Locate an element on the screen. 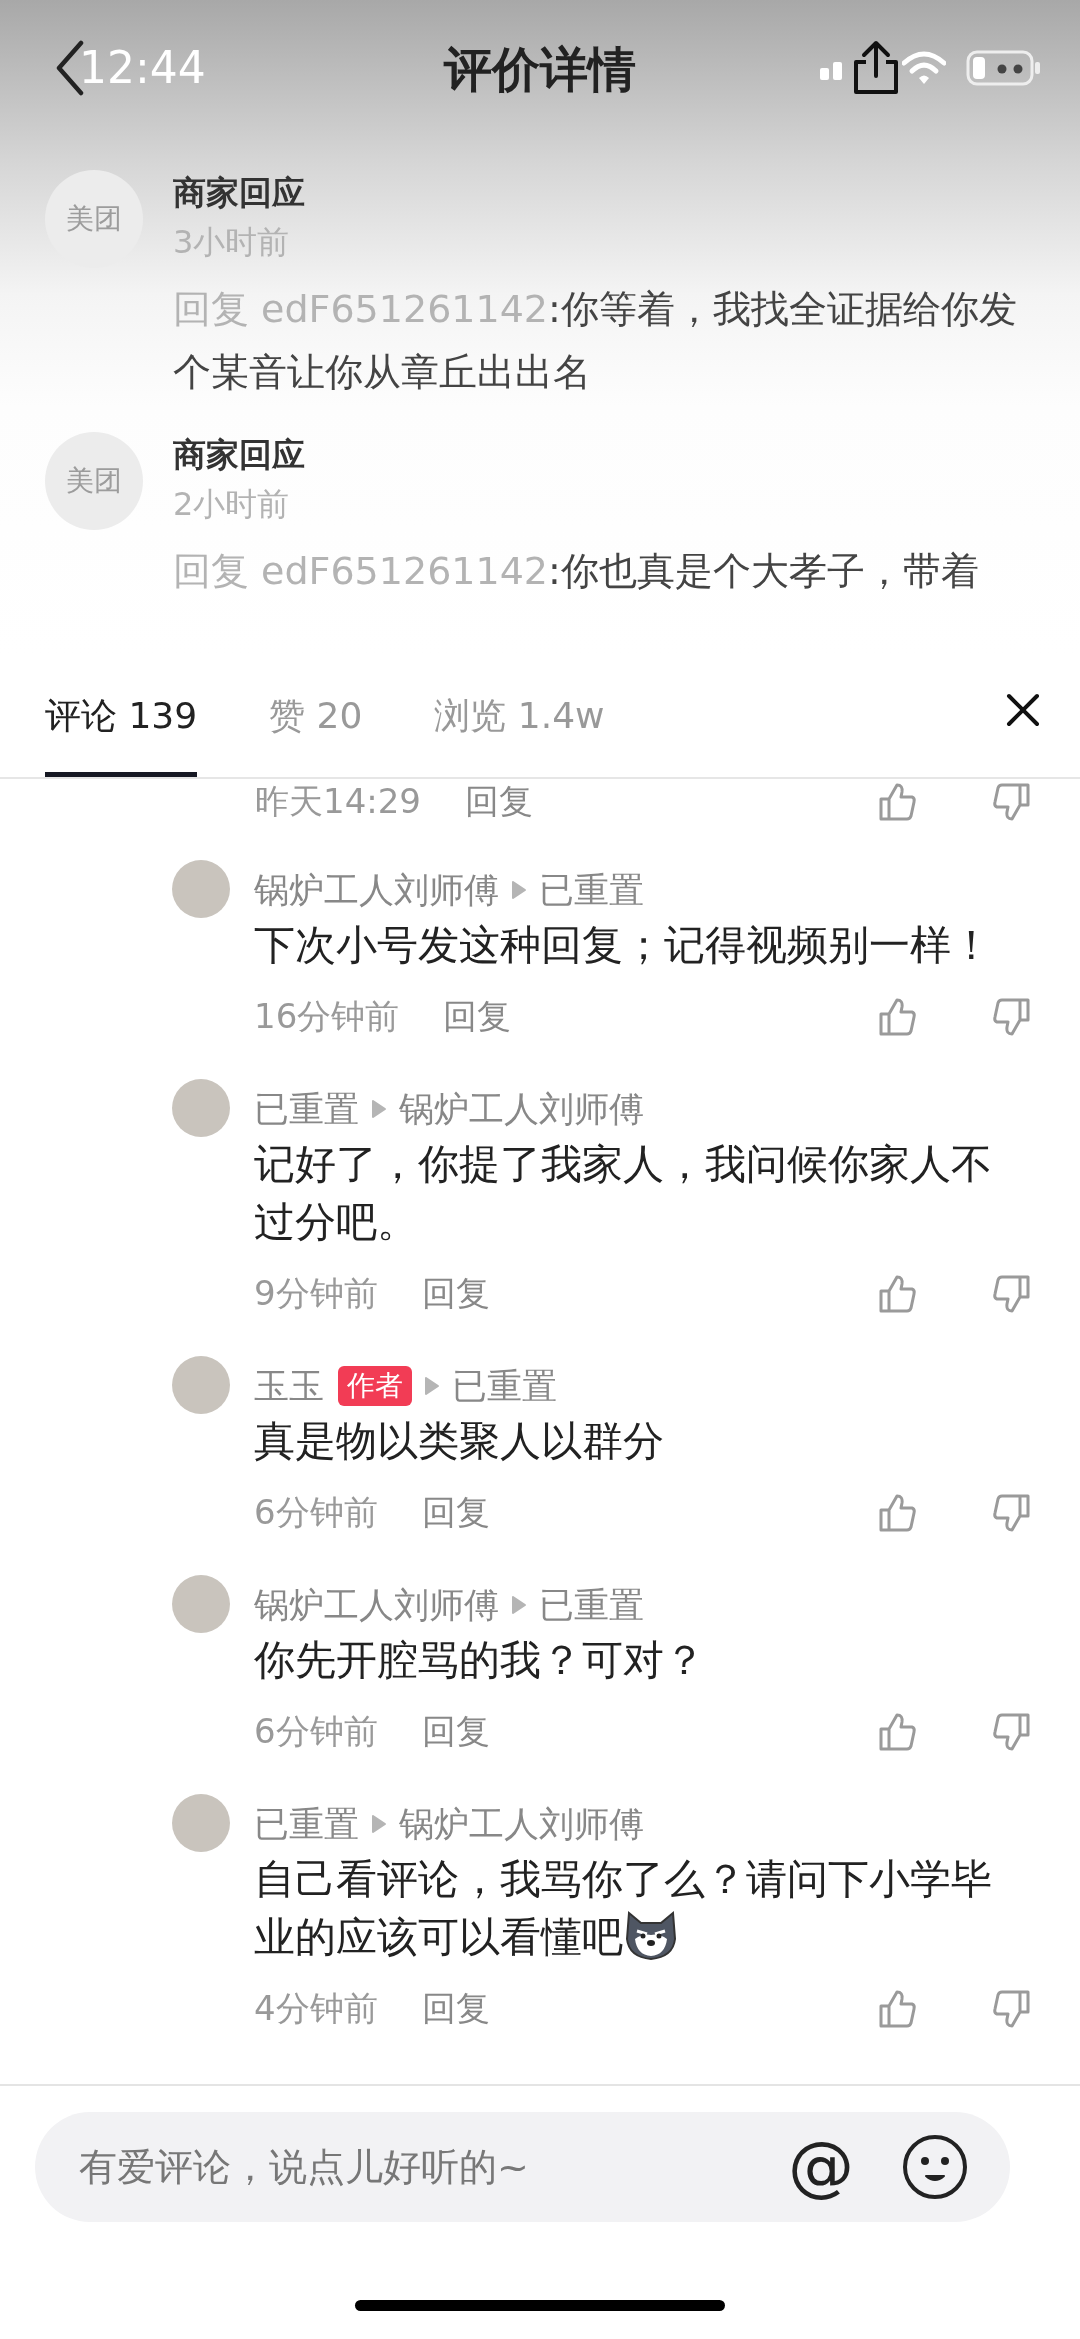 The height and width of the screenshot is (2339, 1080). comment-text: 下次小号发这种回复；记得视频别一样！ is located at coordinates (623, 945).